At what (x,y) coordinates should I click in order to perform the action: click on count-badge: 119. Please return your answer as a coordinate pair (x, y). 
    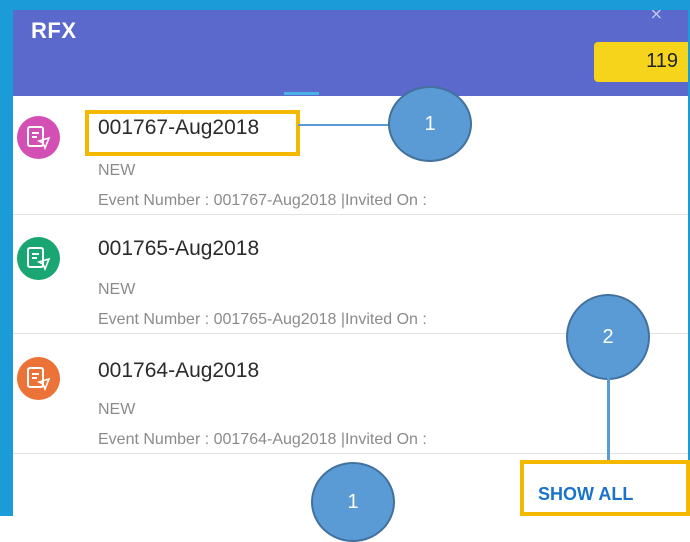
    Looking at the image, I should click on (641, 62).